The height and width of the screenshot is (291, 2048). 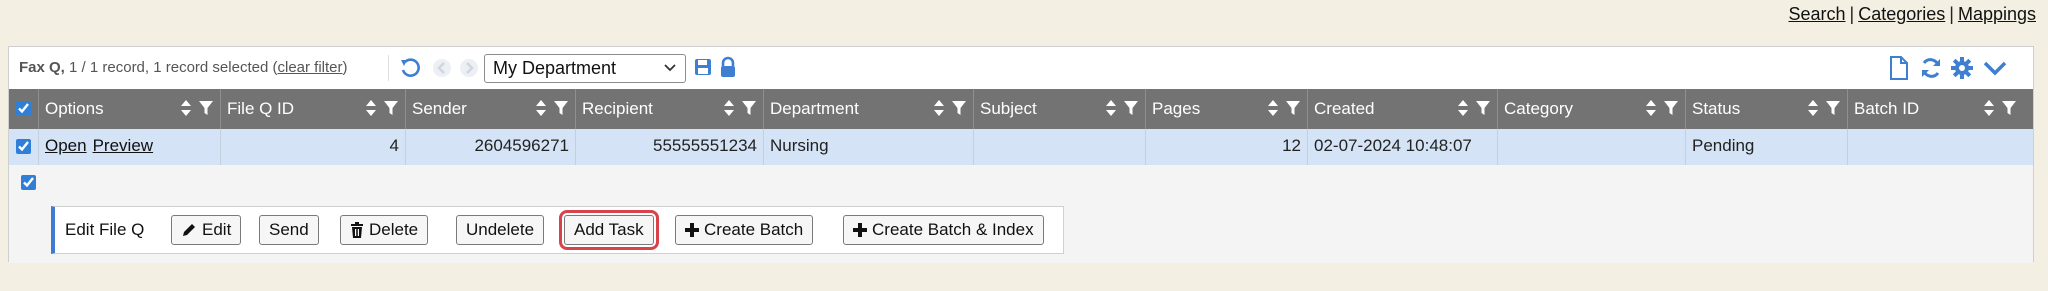 What do you see at coordinates (1816, 14) in the screenshot?
I see `search-link: Search` at bounding box center [1816, 14].